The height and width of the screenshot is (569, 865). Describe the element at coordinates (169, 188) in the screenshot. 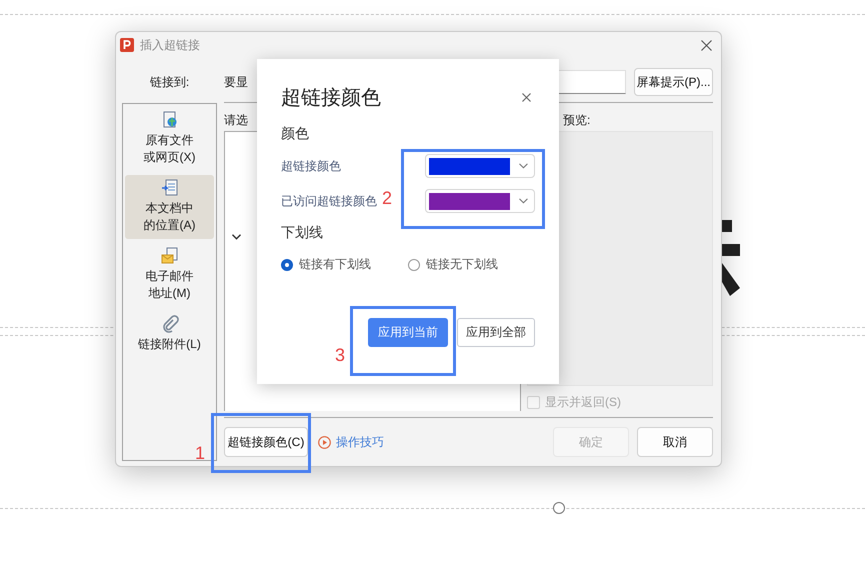

I see `document-icon` at that location.